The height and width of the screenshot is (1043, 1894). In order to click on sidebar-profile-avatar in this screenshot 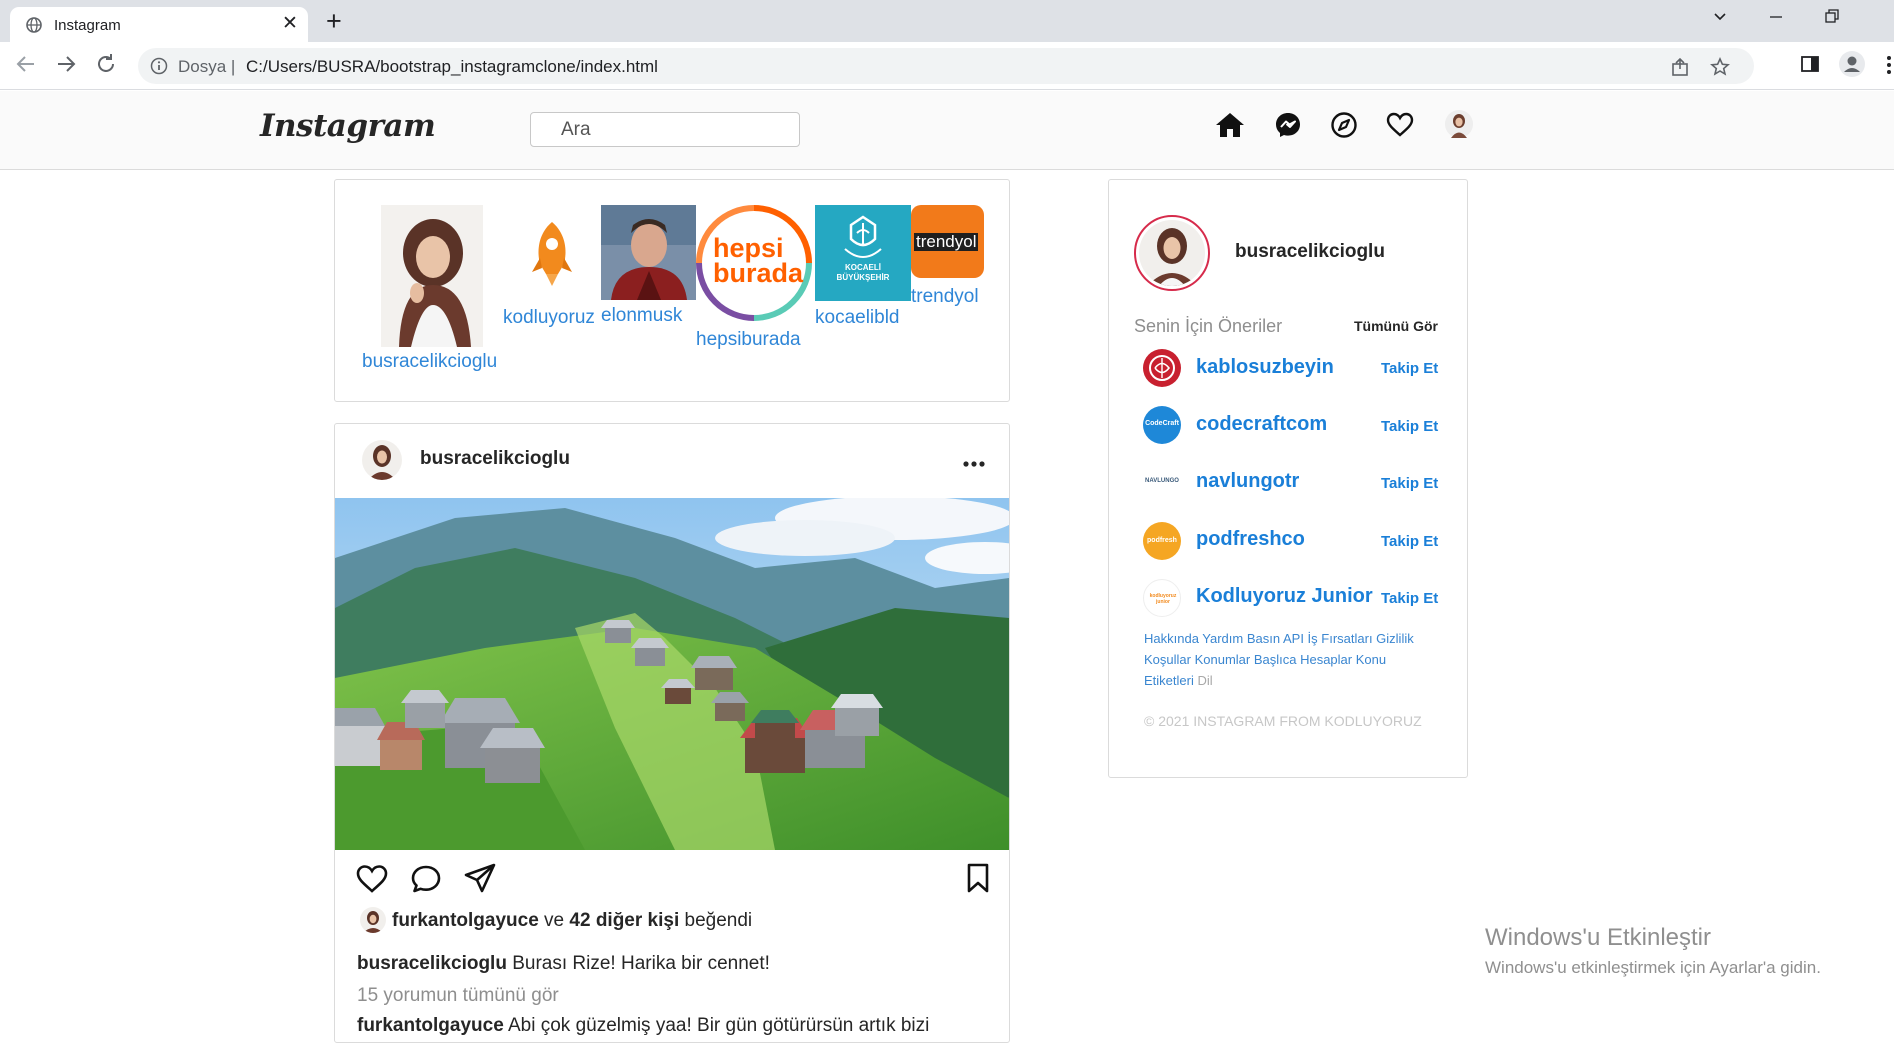, I will do `click(1172, 253)`.